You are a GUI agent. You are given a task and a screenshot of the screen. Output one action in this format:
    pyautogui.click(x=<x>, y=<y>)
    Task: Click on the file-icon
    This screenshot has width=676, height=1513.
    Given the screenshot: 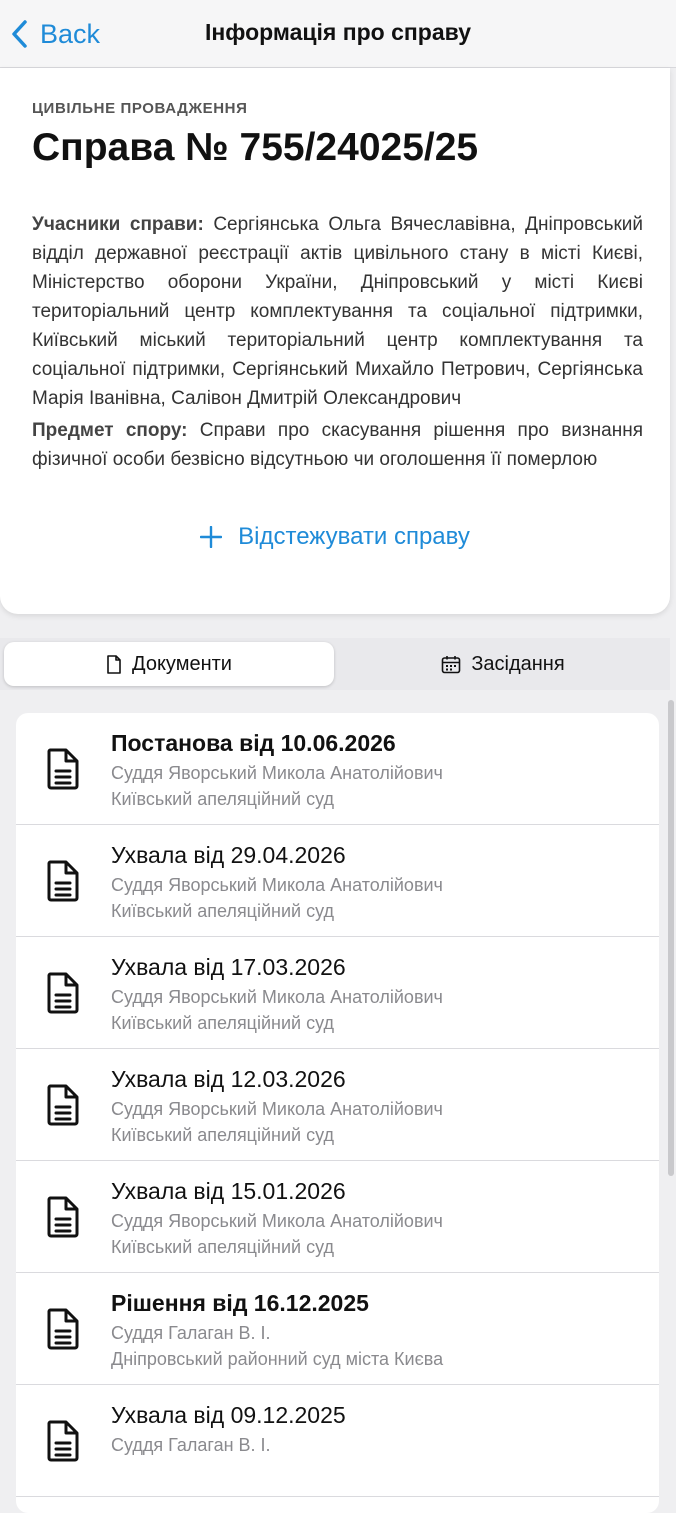 What is the action you would take?
    pyautogui.click(x=114, y=664)
    